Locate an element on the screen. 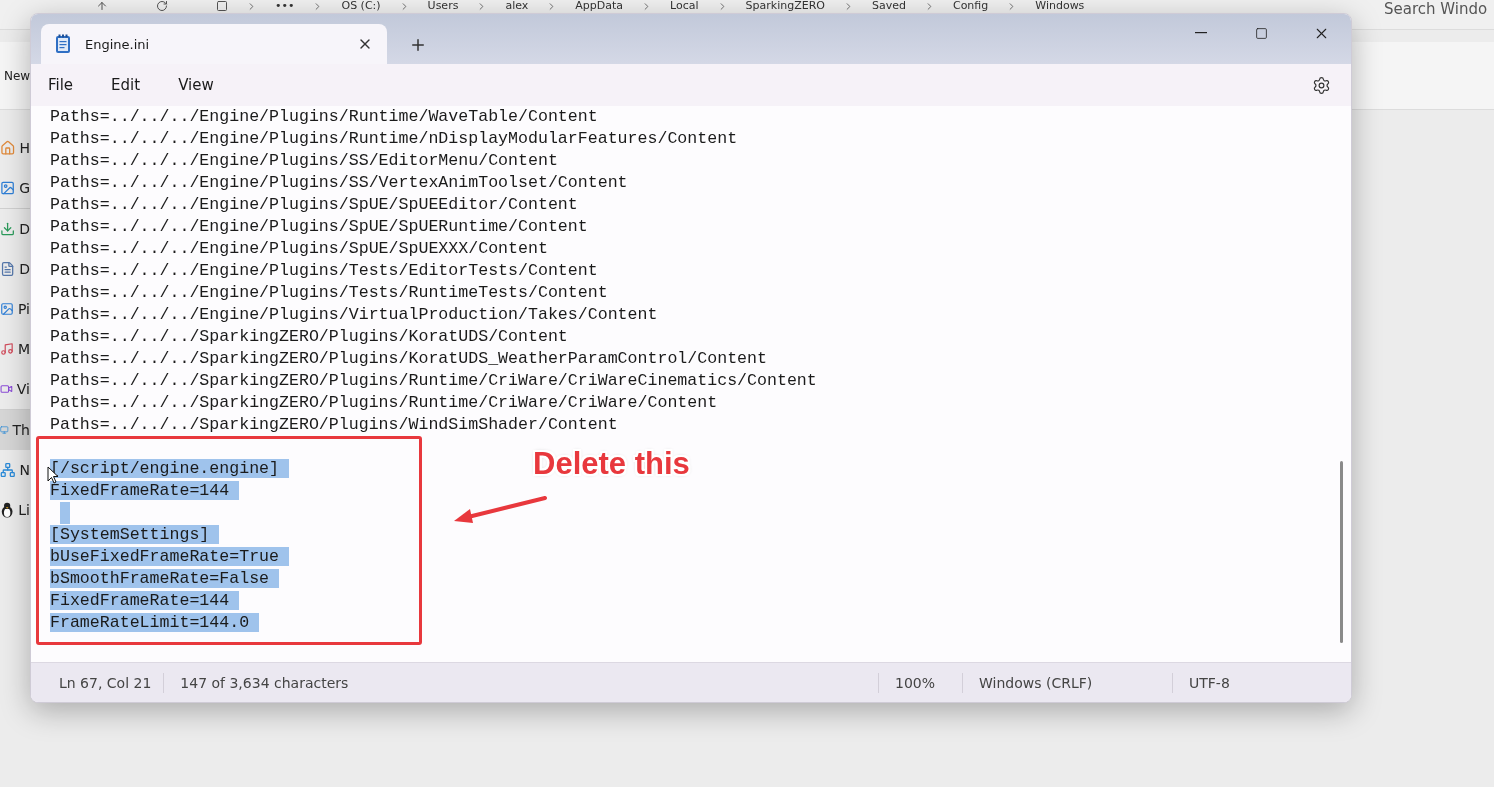  code-line: Paths=../../../SparkingZERO/Plugins/Runtime/CriWare/CriWare/Content is located at coordinates (384, 402).